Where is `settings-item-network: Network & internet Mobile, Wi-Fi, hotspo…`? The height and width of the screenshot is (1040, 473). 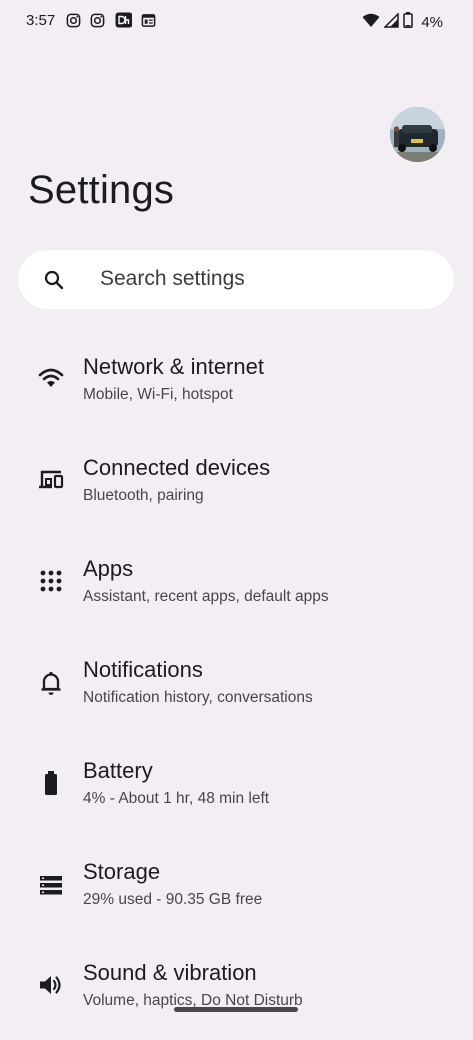 settings-item-network: Network & internet Mobile, Wi-Fi, hotspo… is located at coordinates (236, 384).